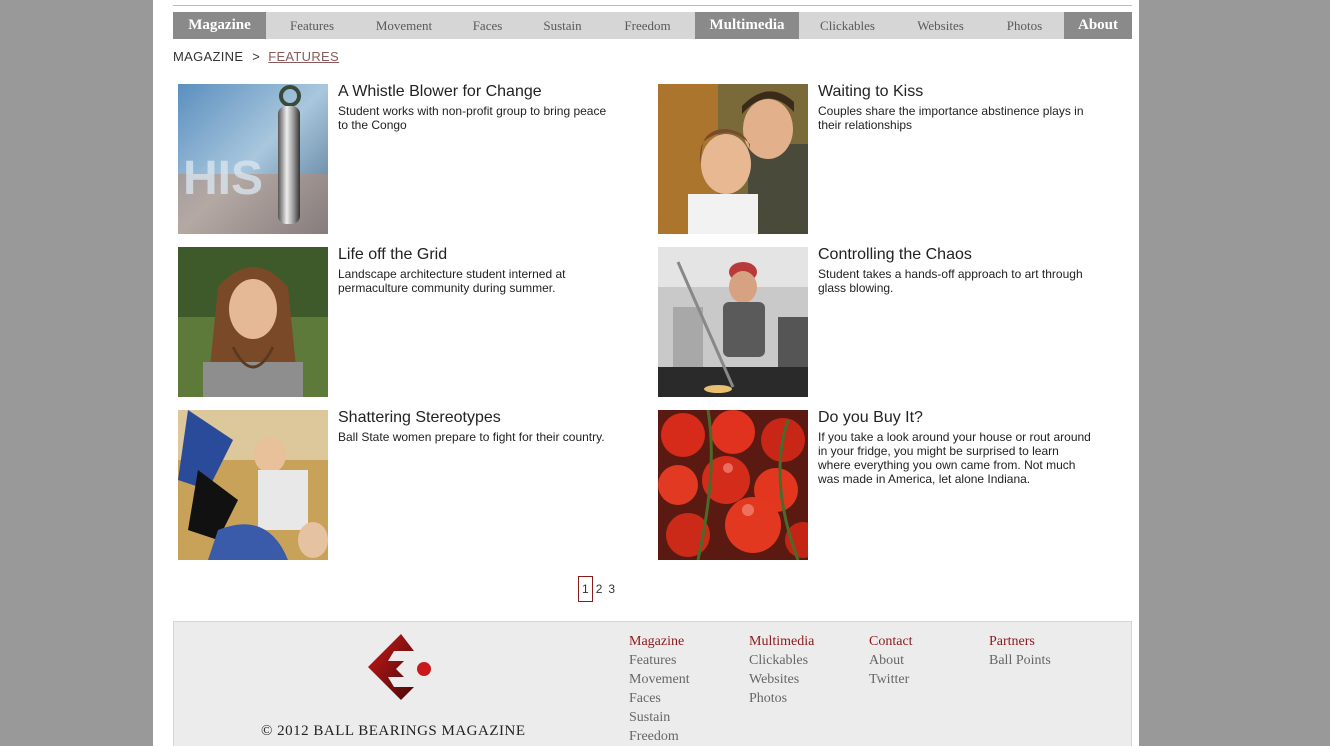  What do you see at coordinates (393, 731) in the screenshot?
I see `copyright-text: © 2012 BALL BEARINGS MAGAZINE` at bounding box center [393, 731].